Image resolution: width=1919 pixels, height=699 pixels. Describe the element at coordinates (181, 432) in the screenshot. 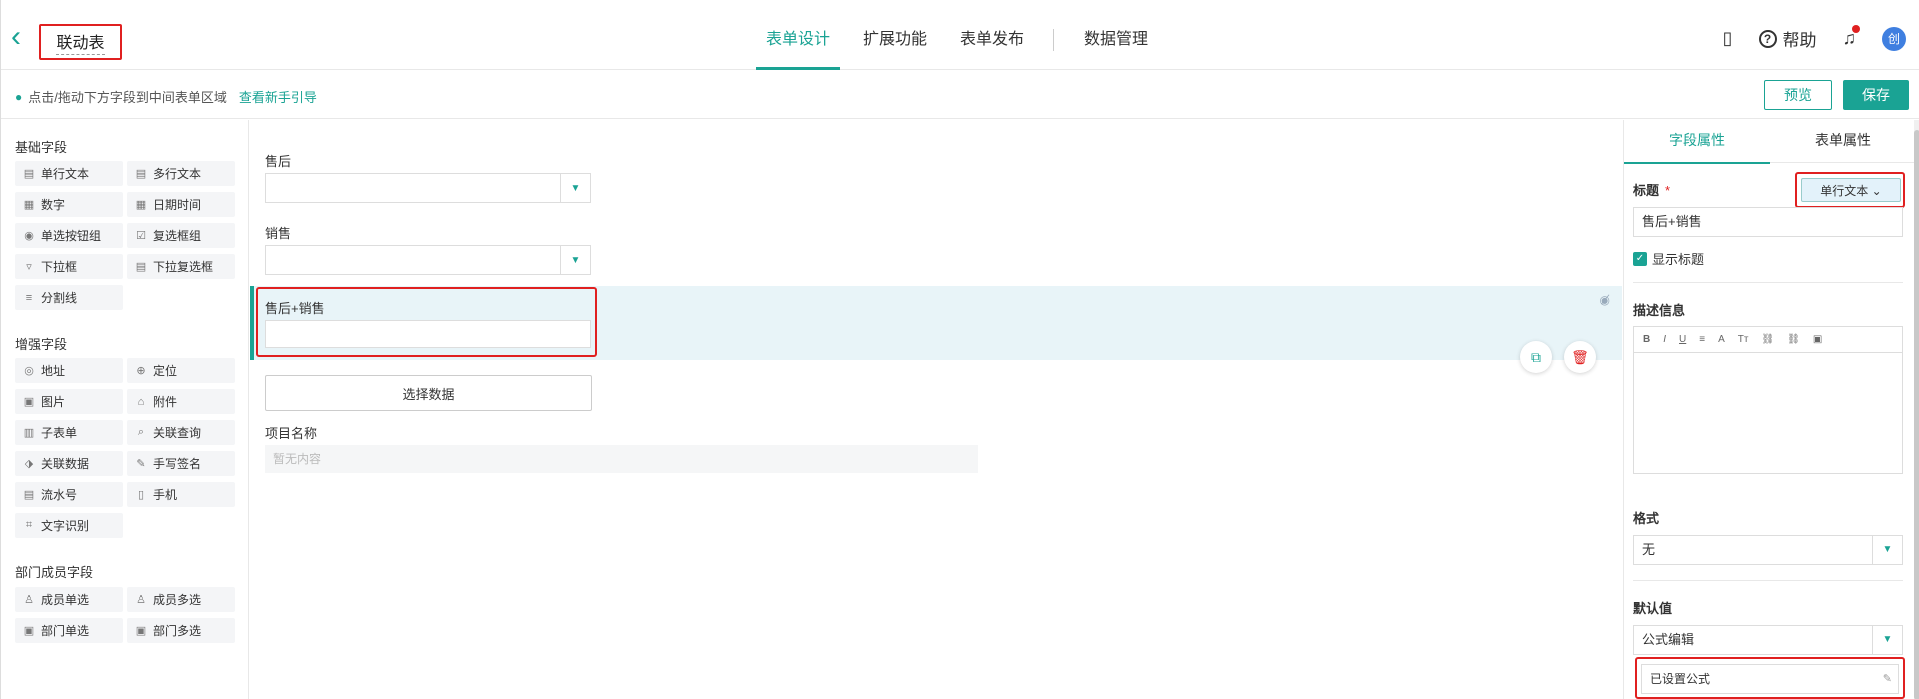

I see `field-linked-query: ⌕ 关联查询` at that location.